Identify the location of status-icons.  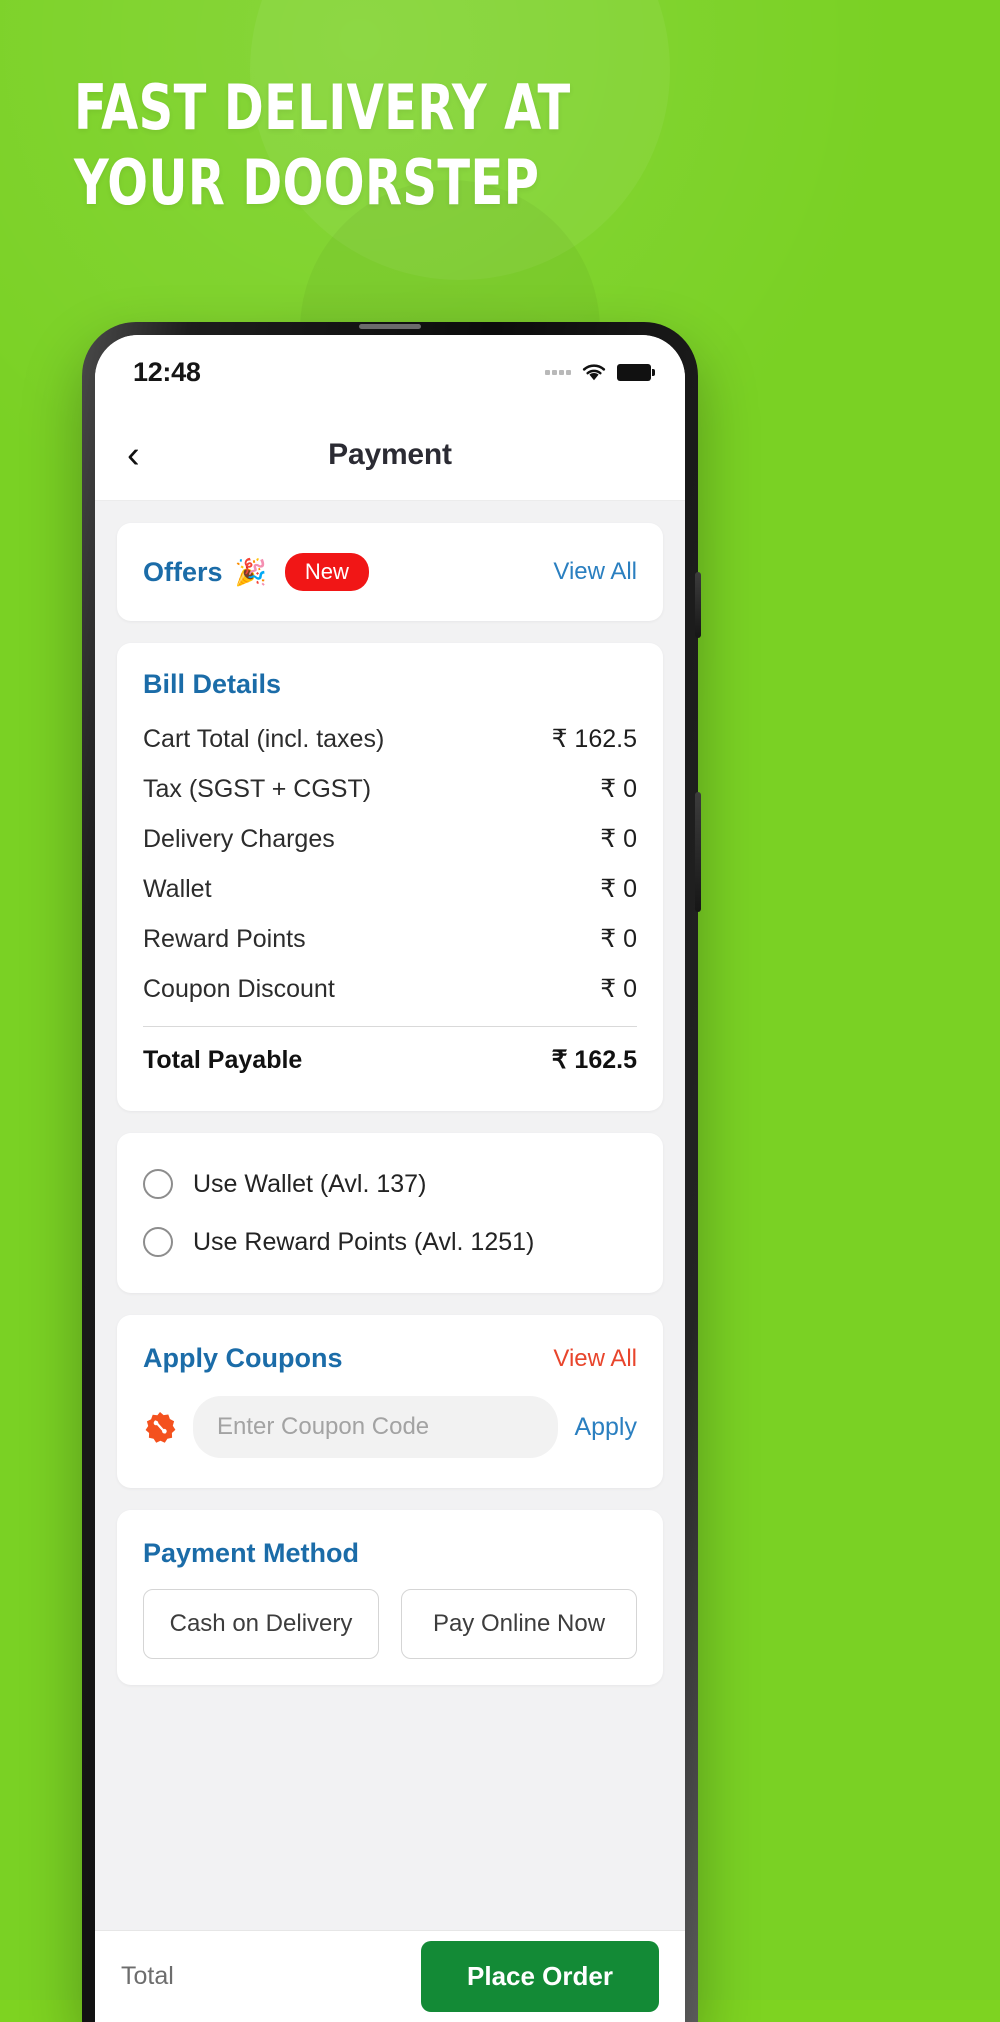
(600, 372).